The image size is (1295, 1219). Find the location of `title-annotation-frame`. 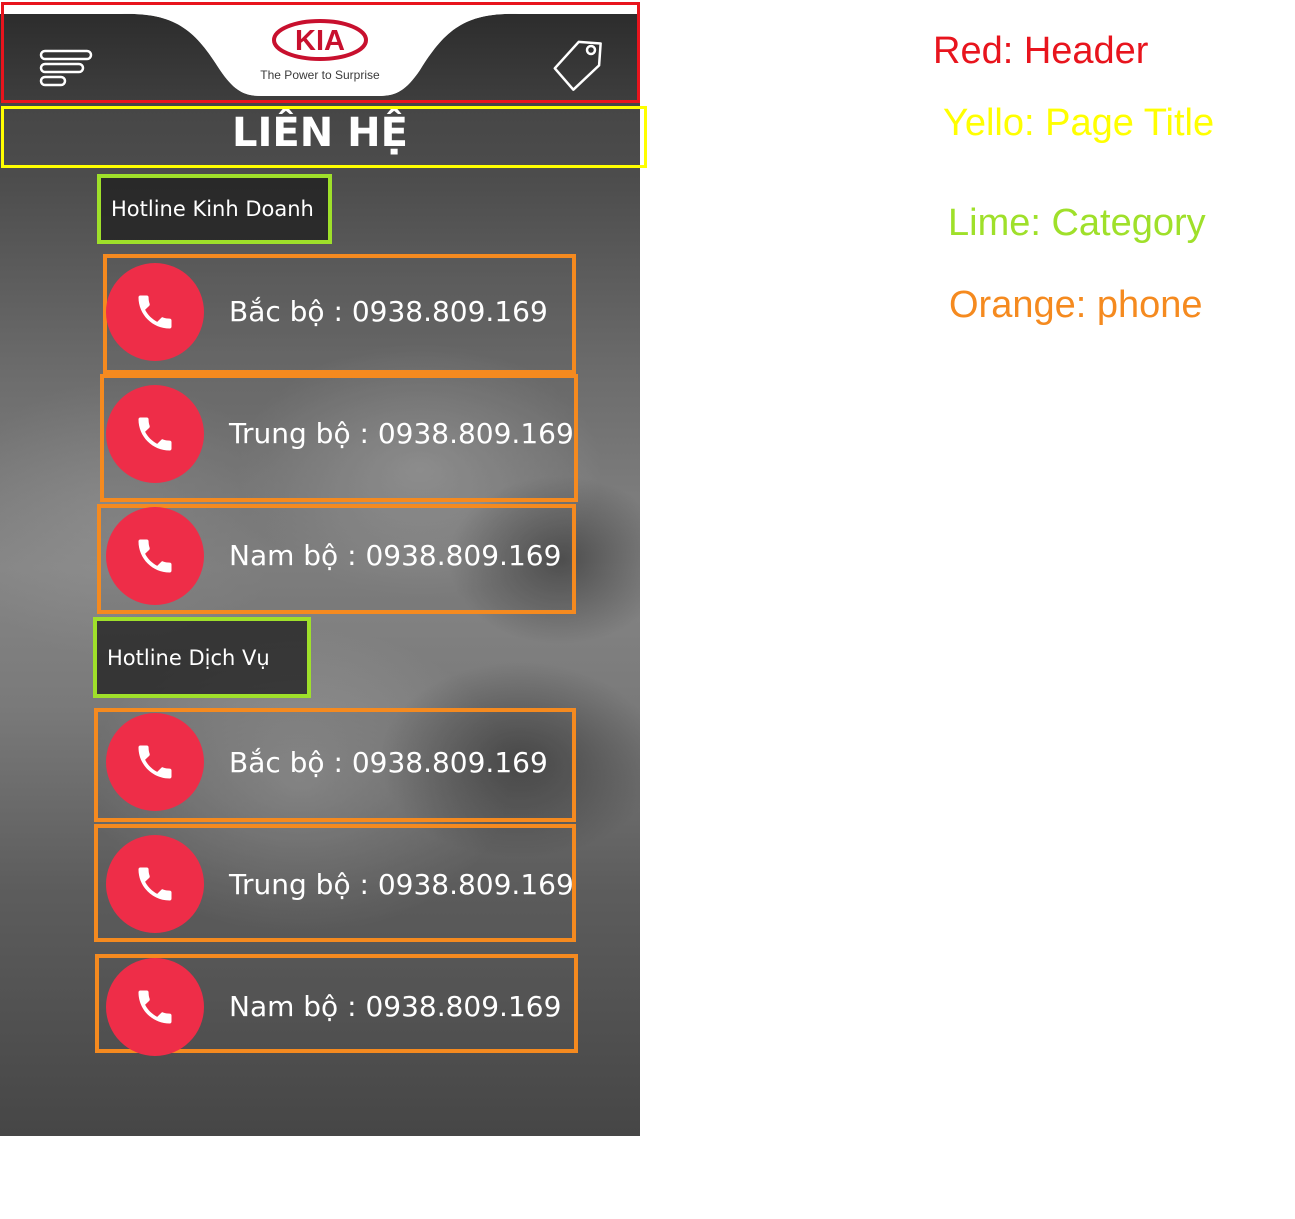

title-annotation-frame is located at coordinates (324, 137).